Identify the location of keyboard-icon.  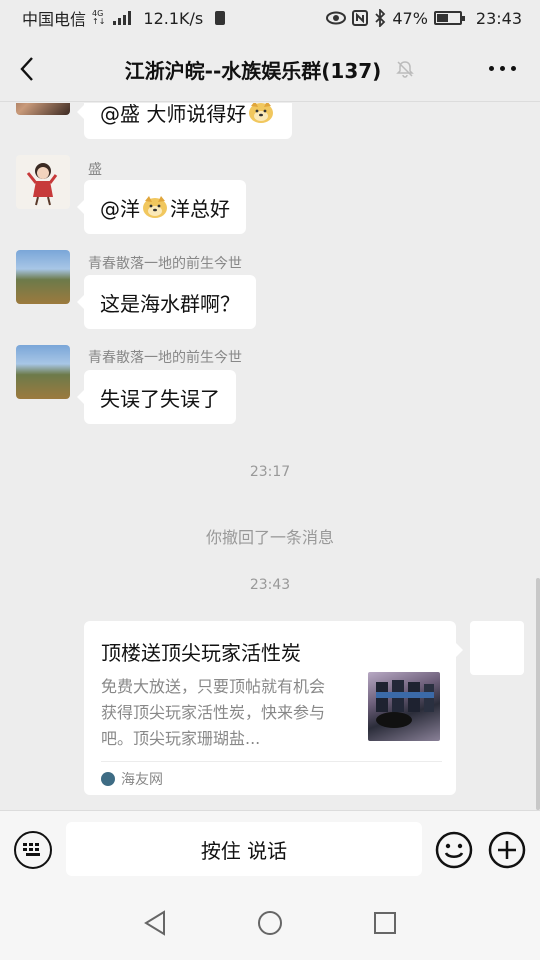
(33, 850).